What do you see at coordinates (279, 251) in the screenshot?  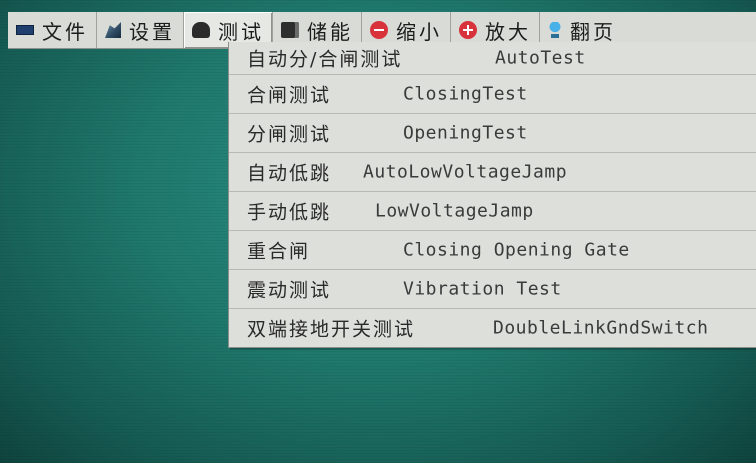 I see `dropdown-item-cn-label: 重合闸` at bounding box center [279, 251].